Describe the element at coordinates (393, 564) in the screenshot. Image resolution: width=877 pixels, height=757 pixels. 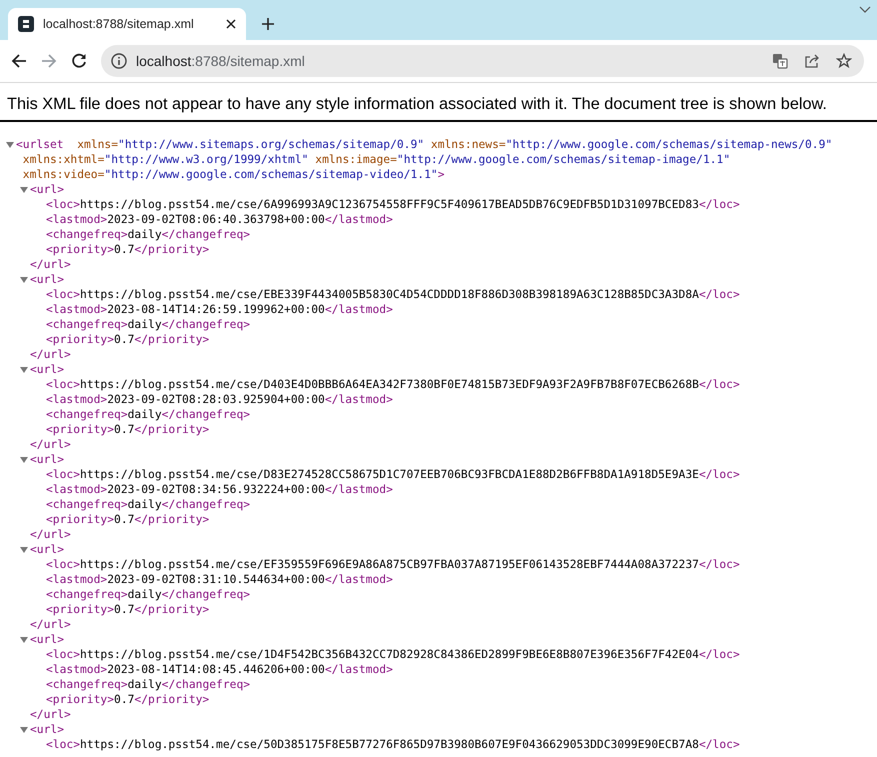
I see `xml-element: <loc>https://blog.psst54.me/cse/EF359559F696E9A86A875CB97FBA037A87195EF06143528EBF7444A08A372237</loc>` at that location.